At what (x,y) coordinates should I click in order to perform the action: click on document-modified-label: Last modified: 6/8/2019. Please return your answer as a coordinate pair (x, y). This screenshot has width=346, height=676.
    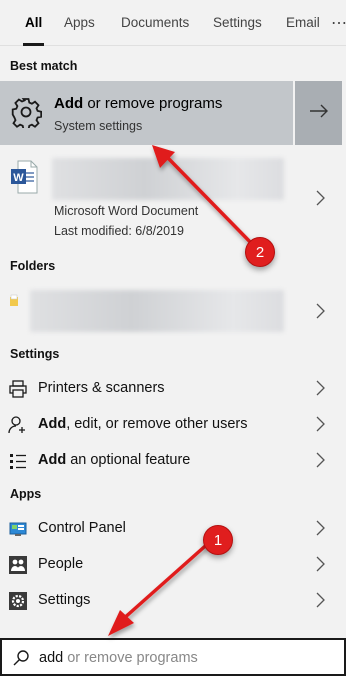
    Looking at the image, I should click on (119, 231).